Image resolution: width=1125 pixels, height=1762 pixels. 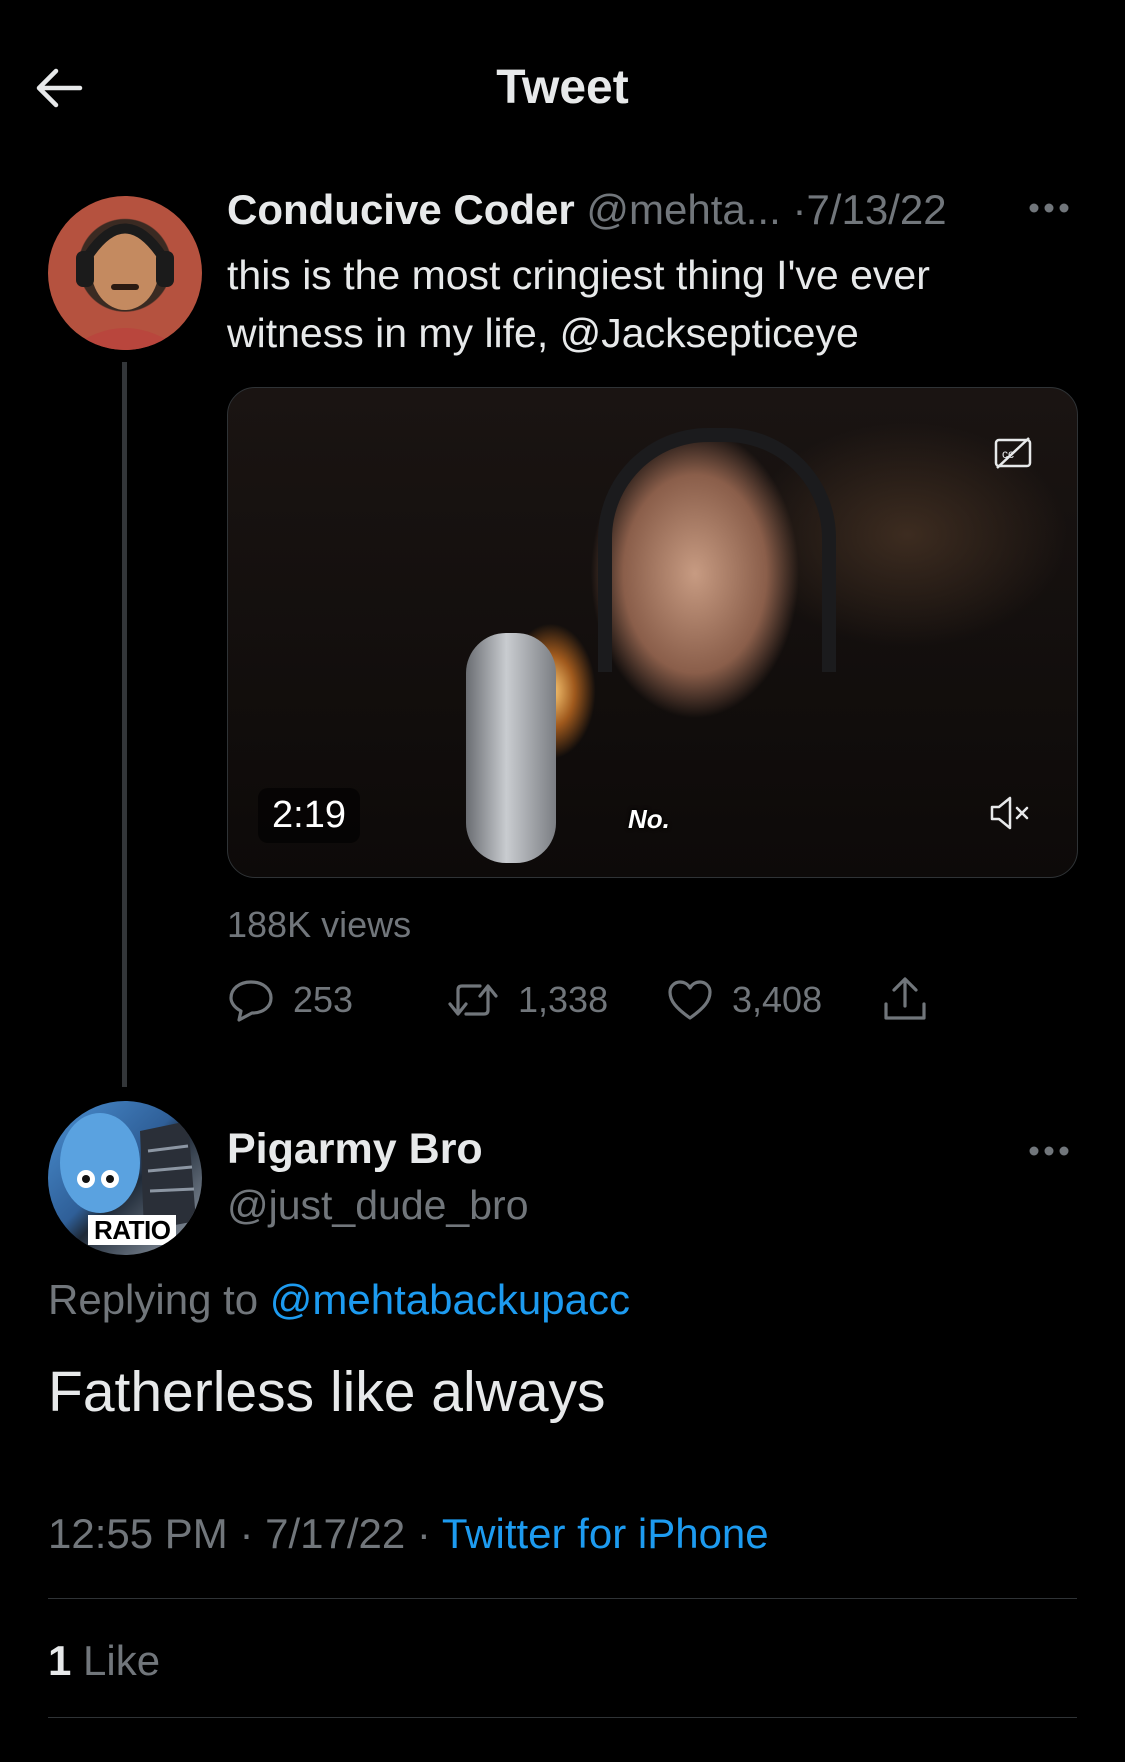 What do you see at coordinates (876, 209) in the screenshot?
I see `tweet-date: 7/13/22` at bounding box center [876, 209].